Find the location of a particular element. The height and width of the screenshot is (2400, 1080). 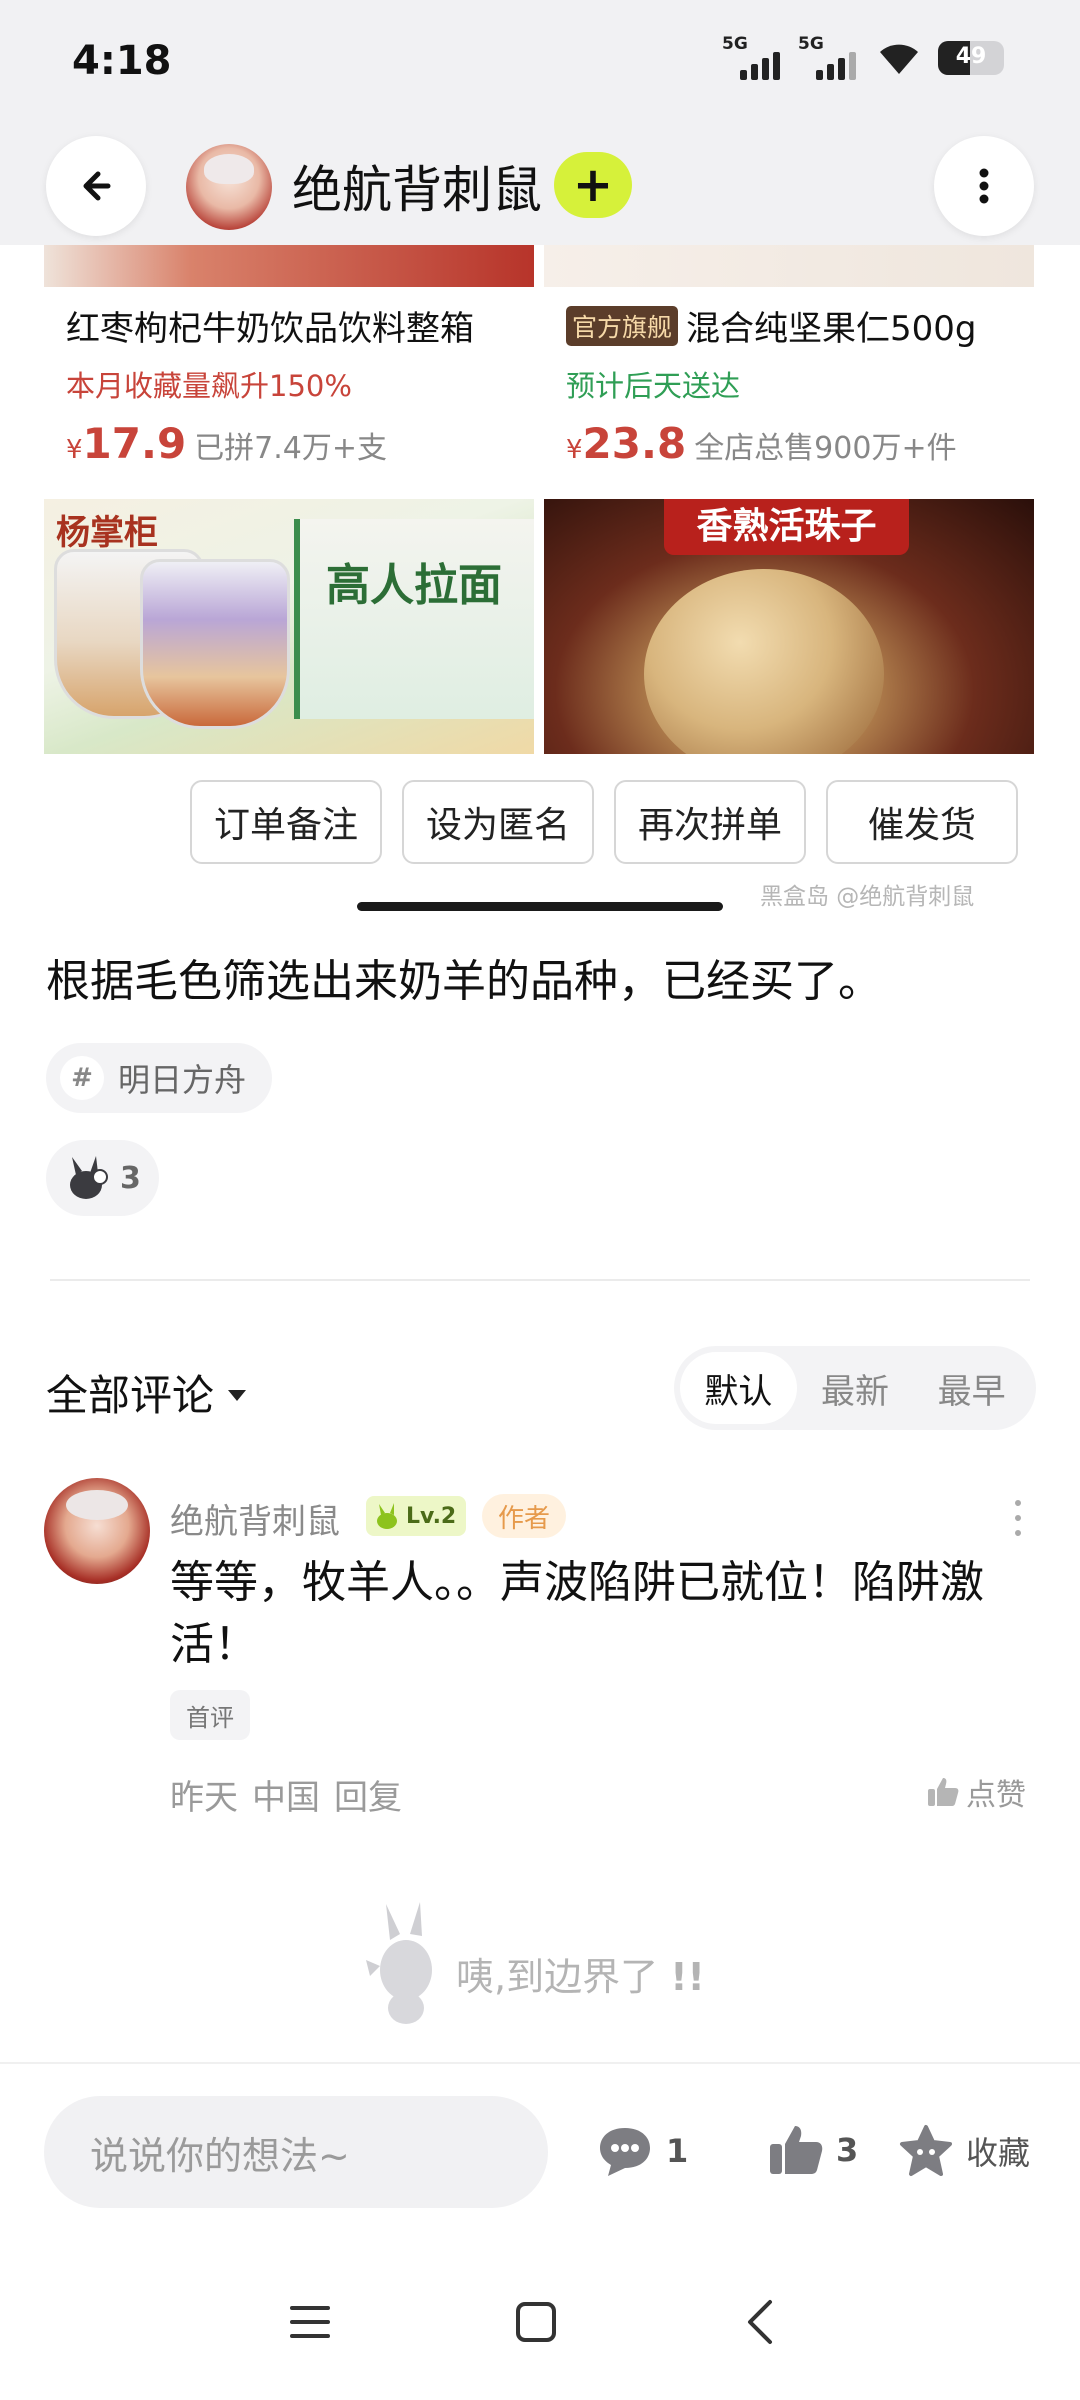

price-value: 23.8 is located at coordinates (634, 443).